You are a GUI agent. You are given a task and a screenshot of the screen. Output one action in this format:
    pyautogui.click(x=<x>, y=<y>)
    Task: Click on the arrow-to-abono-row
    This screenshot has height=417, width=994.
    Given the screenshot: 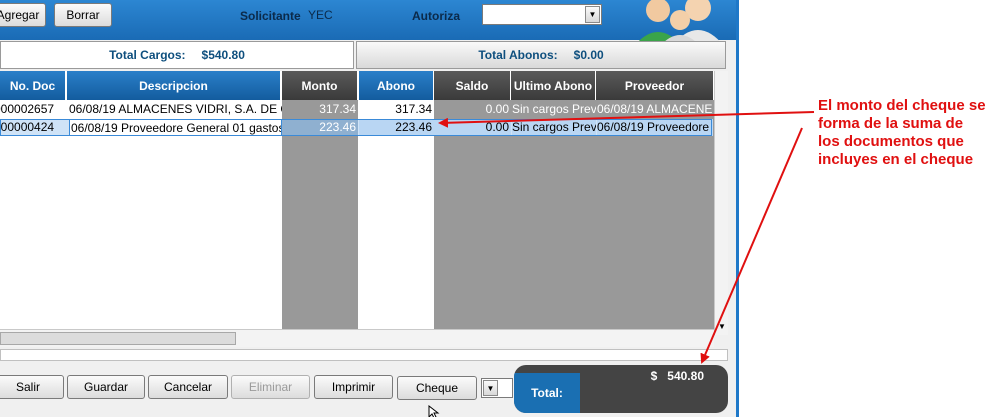 What is the action you would take?
    pyautogui.click(x=626, y=119)
    